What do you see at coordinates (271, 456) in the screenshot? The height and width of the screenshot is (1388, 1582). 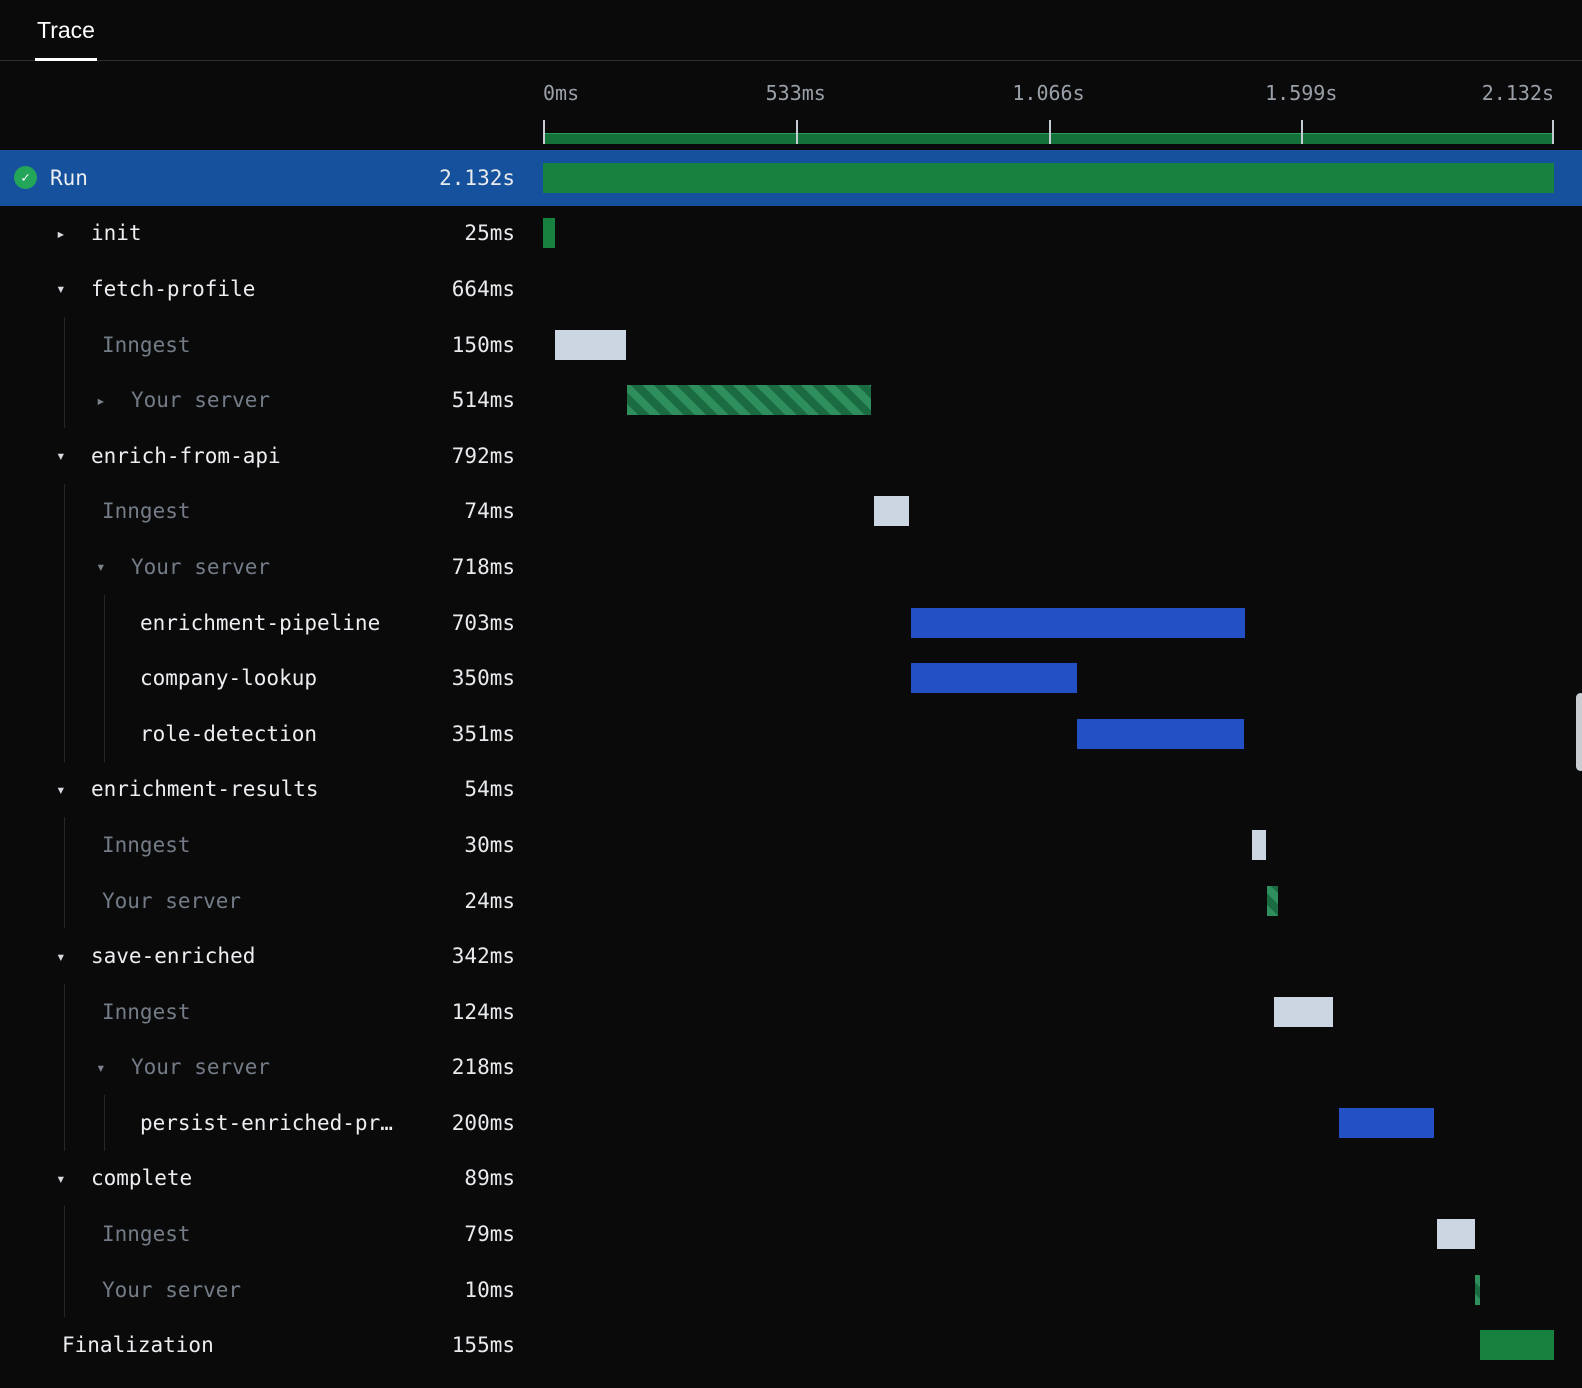 I see `span-row-left: ▾ enrich-from-api 792ms` at bounding box center [271, 456].